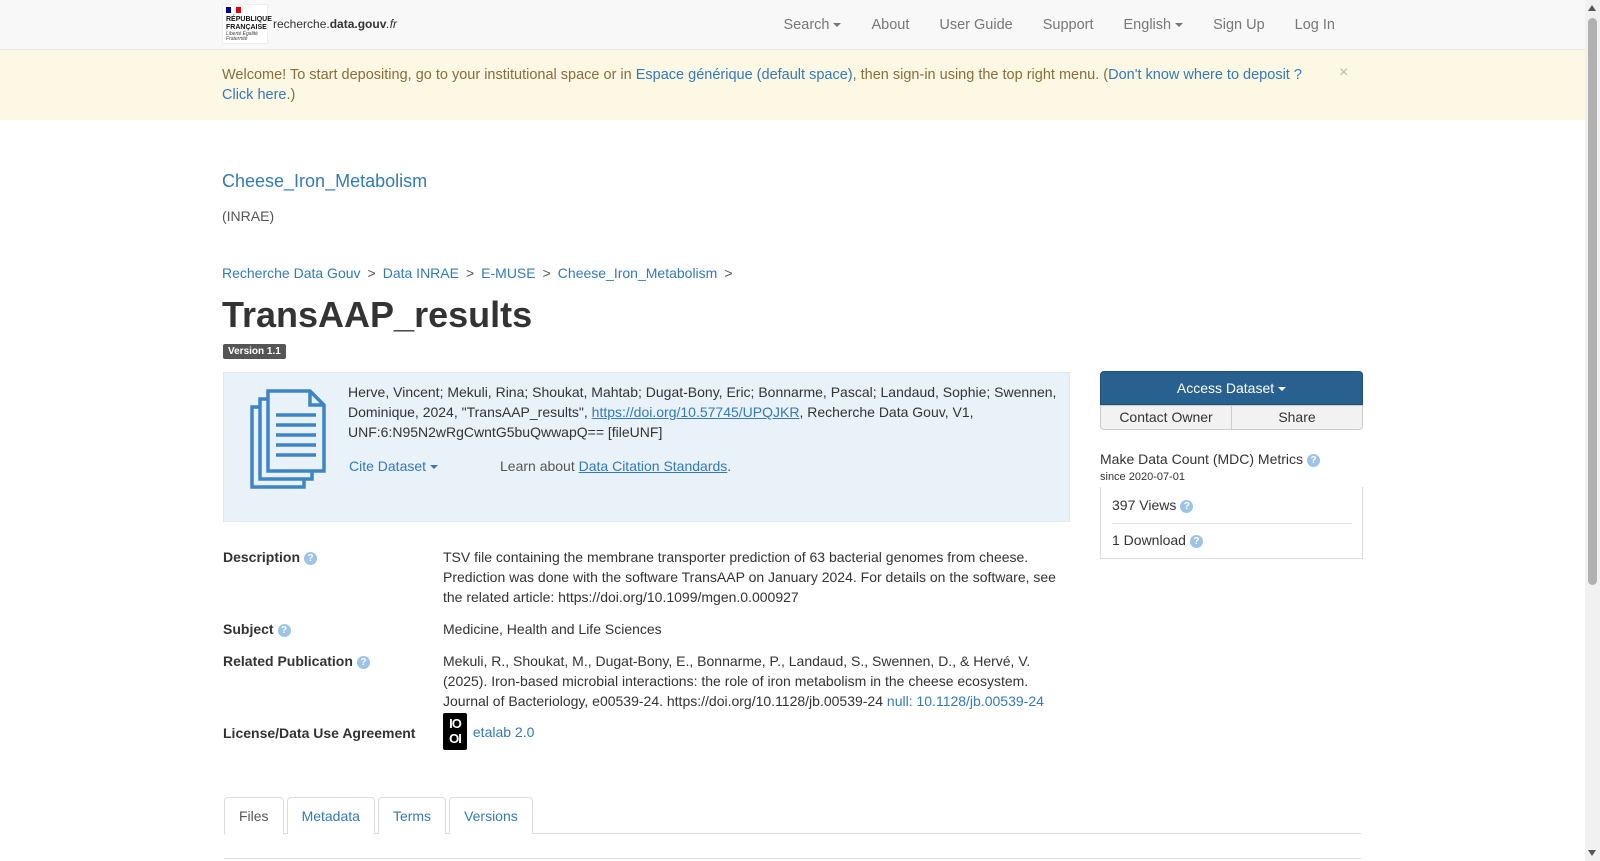 This screenshot has height=861, width=1600. I want to click on tab-panel-border, so click(792, 858).